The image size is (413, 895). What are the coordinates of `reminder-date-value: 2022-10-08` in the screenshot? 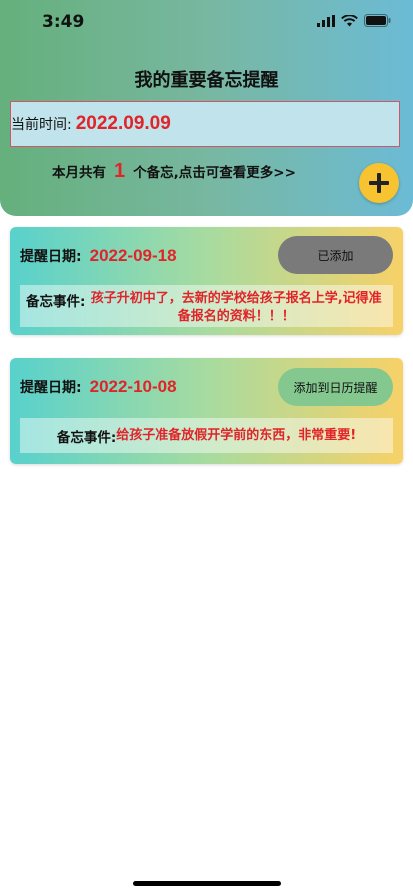 It's located at (133, 386).